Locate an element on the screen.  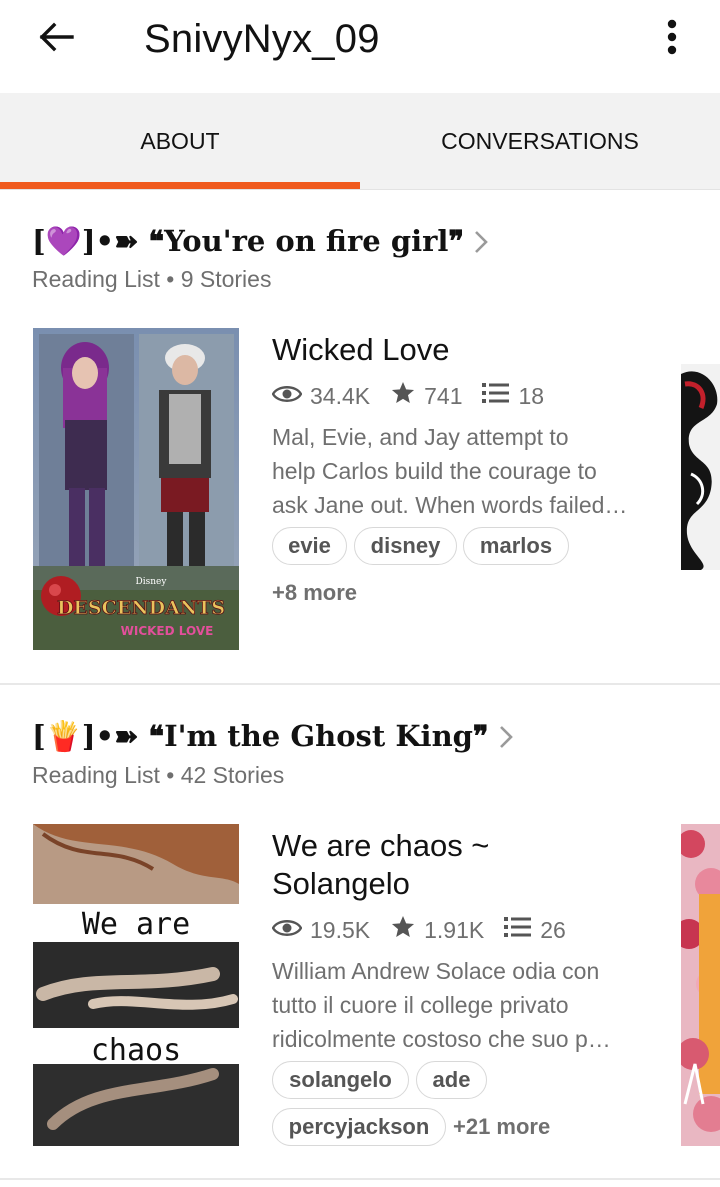
cover-subtitle: WICKED LOVE is located at coordinates (167, 631).